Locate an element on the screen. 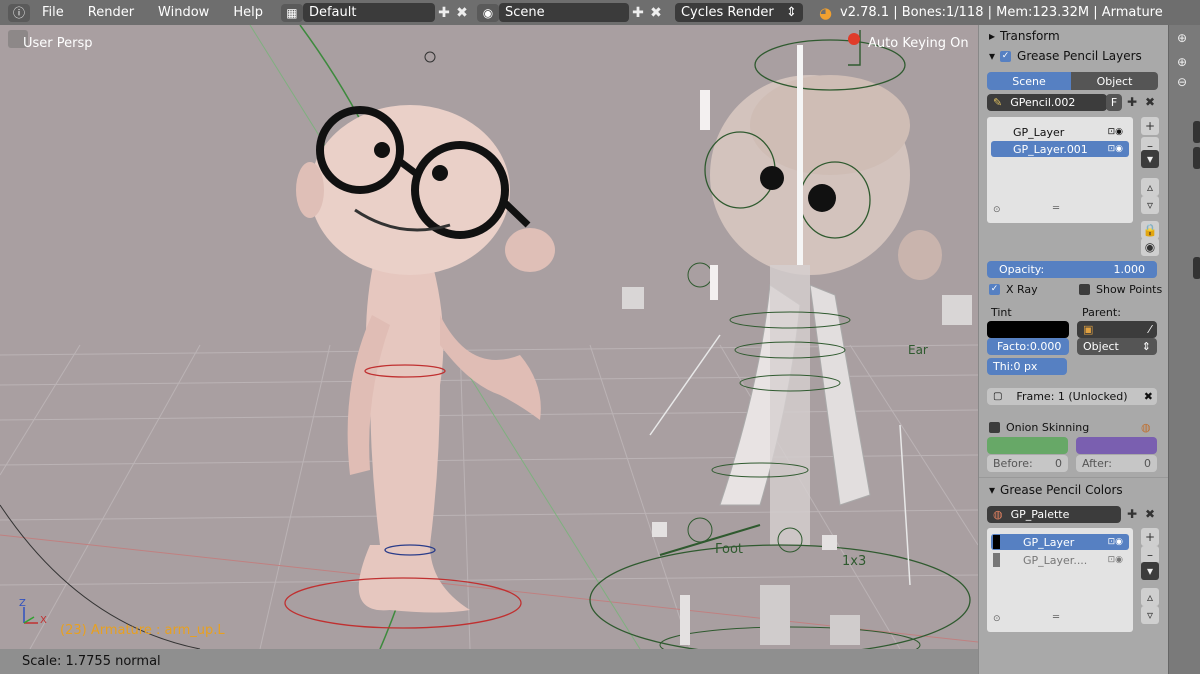  tab-scene: Scene is located at coordinates (1029, 81).